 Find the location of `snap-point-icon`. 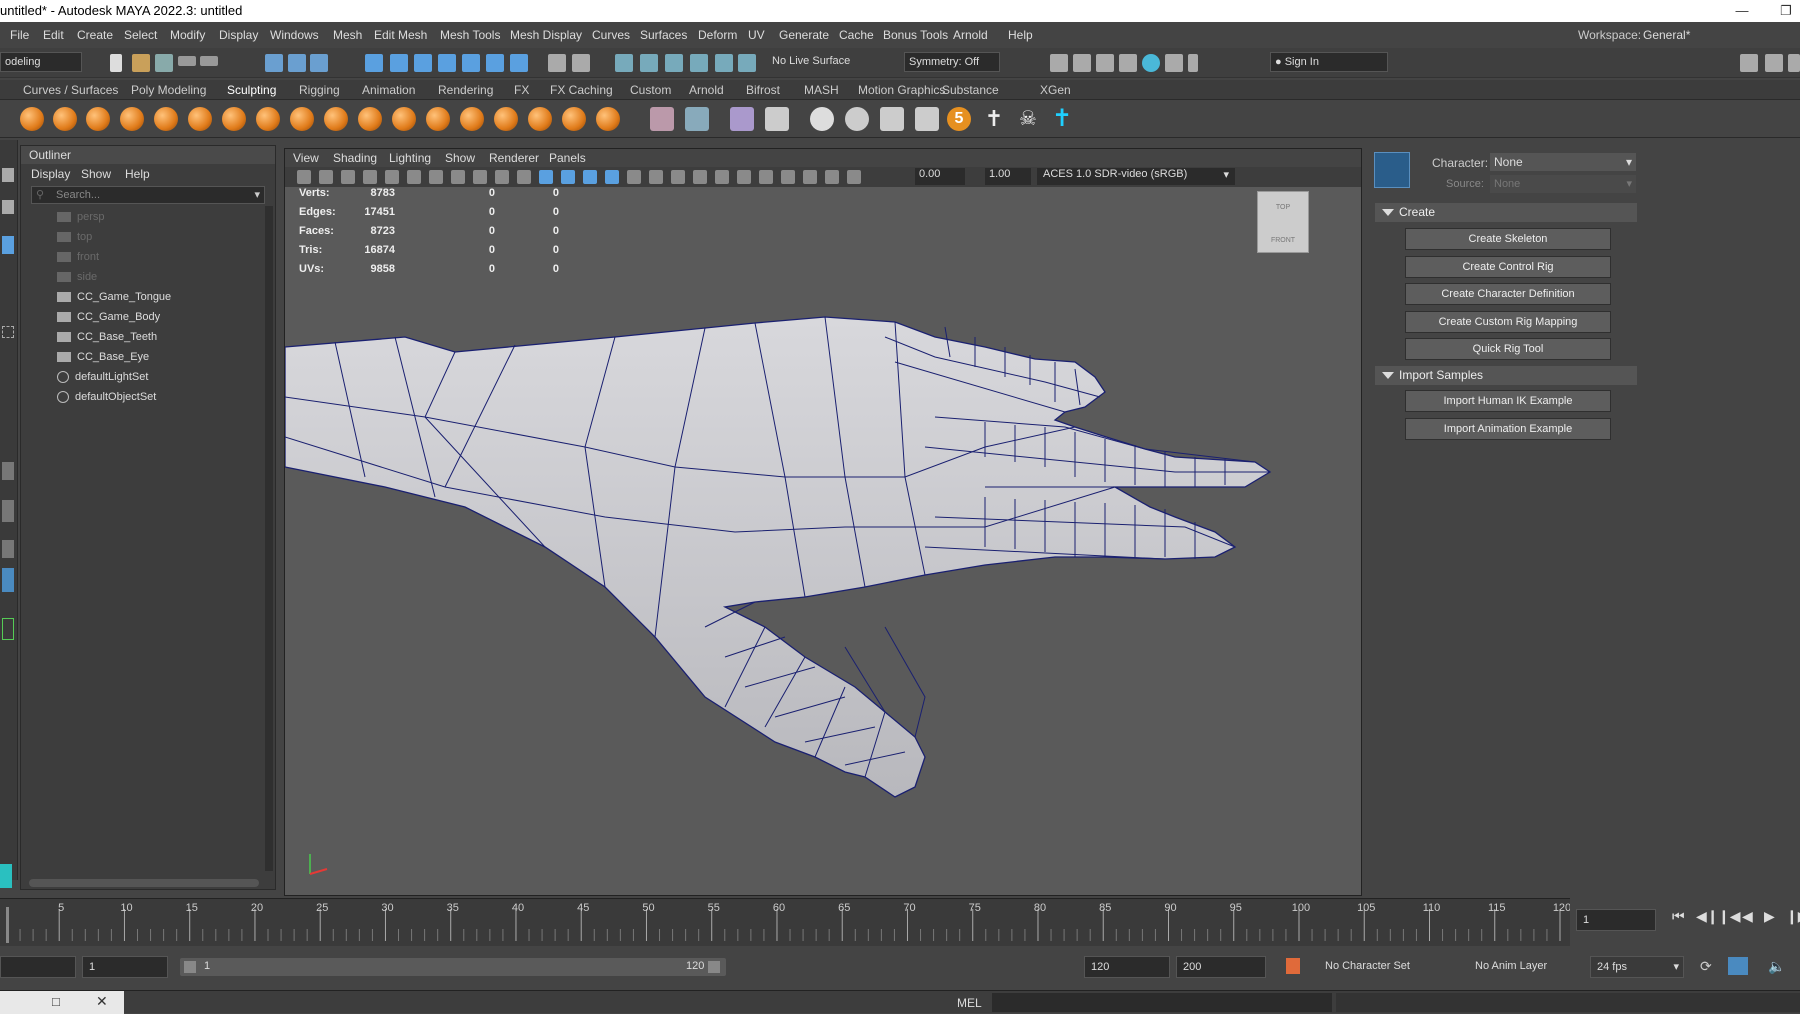

snap-point-icon is located at coordinates (423, 63).